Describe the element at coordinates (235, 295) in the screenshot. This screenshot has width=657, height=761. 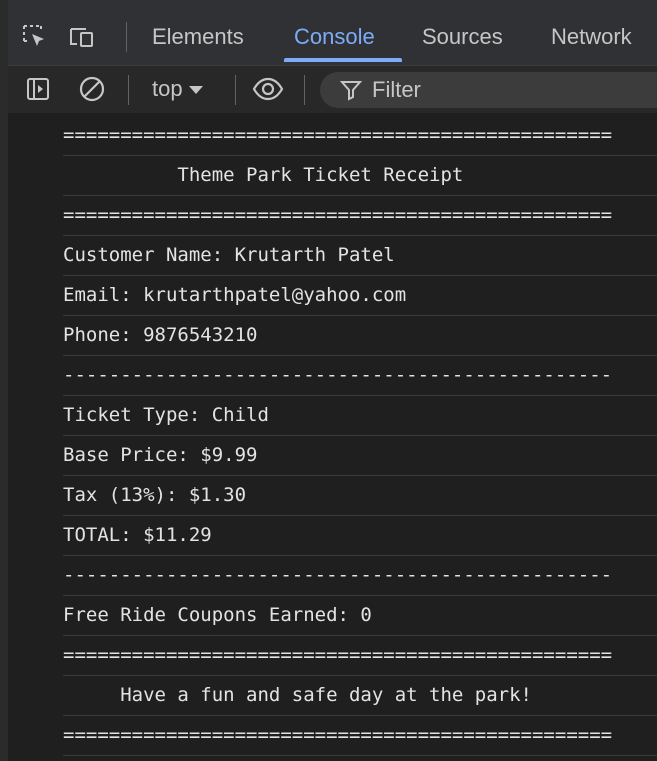
I see `console-message-text: Email: krutarthpatel@yahoo.com` at that location.